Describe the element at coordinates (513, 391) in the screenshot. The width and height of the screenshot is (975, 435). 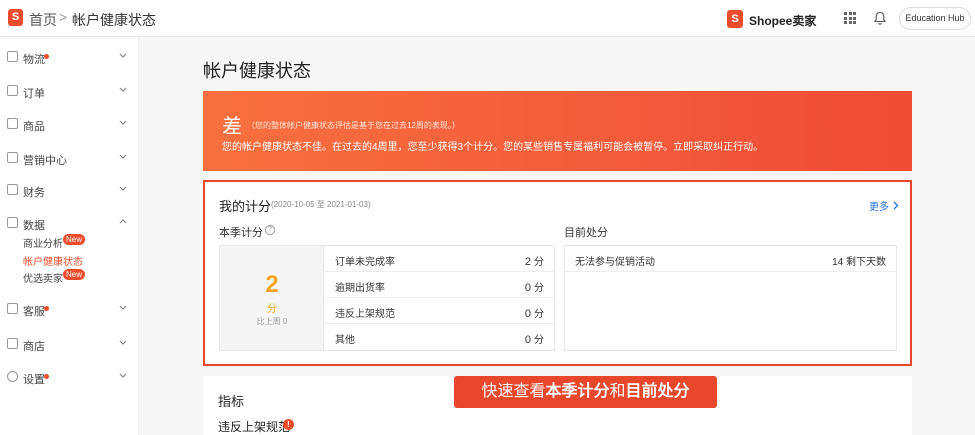
I see `callout-prefix: 快速查看` at that location.